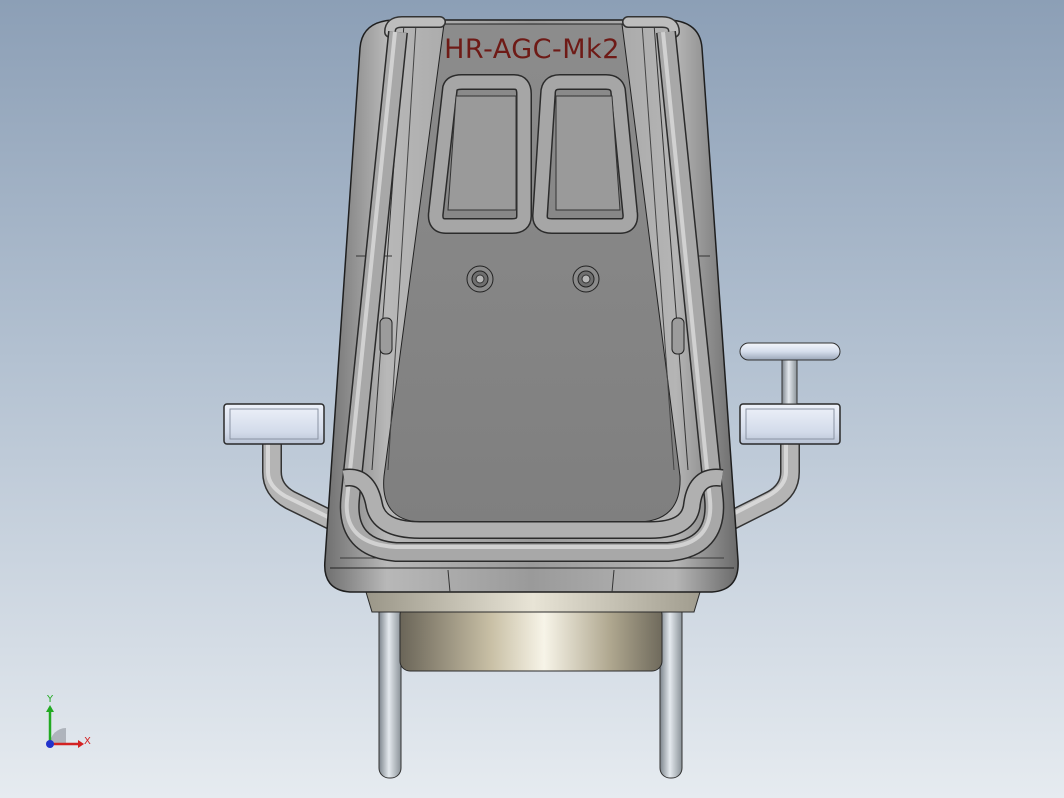 The height and width of the screenshot is (798, 1064). I want to click on seat-model-label: HR-AGC-Mk2, so click(532, 49).